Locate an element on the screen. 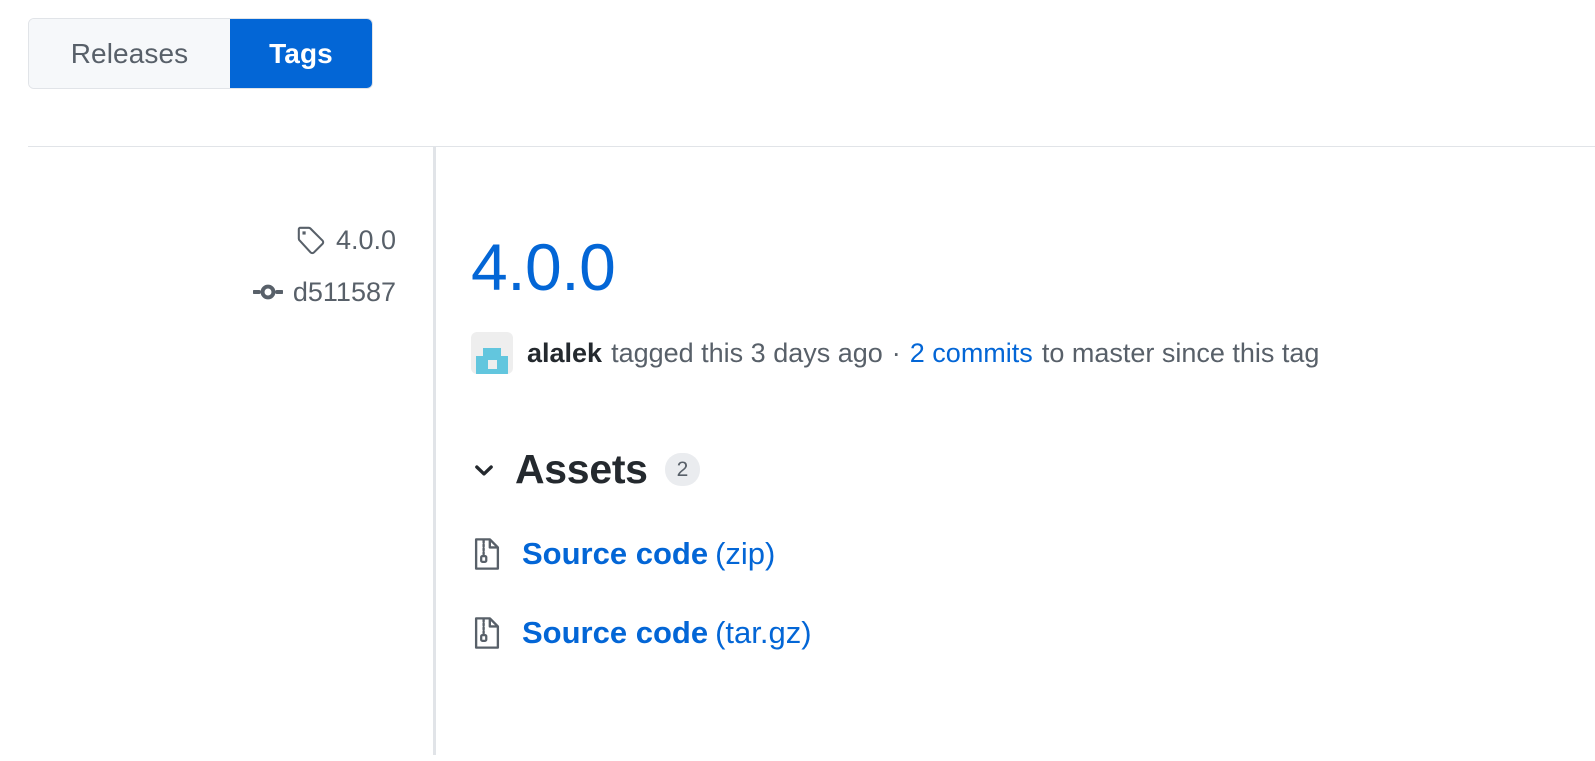 This screenshot has height=761, width=1595. assets-heading: Assets is located at coordinates (581, 469).